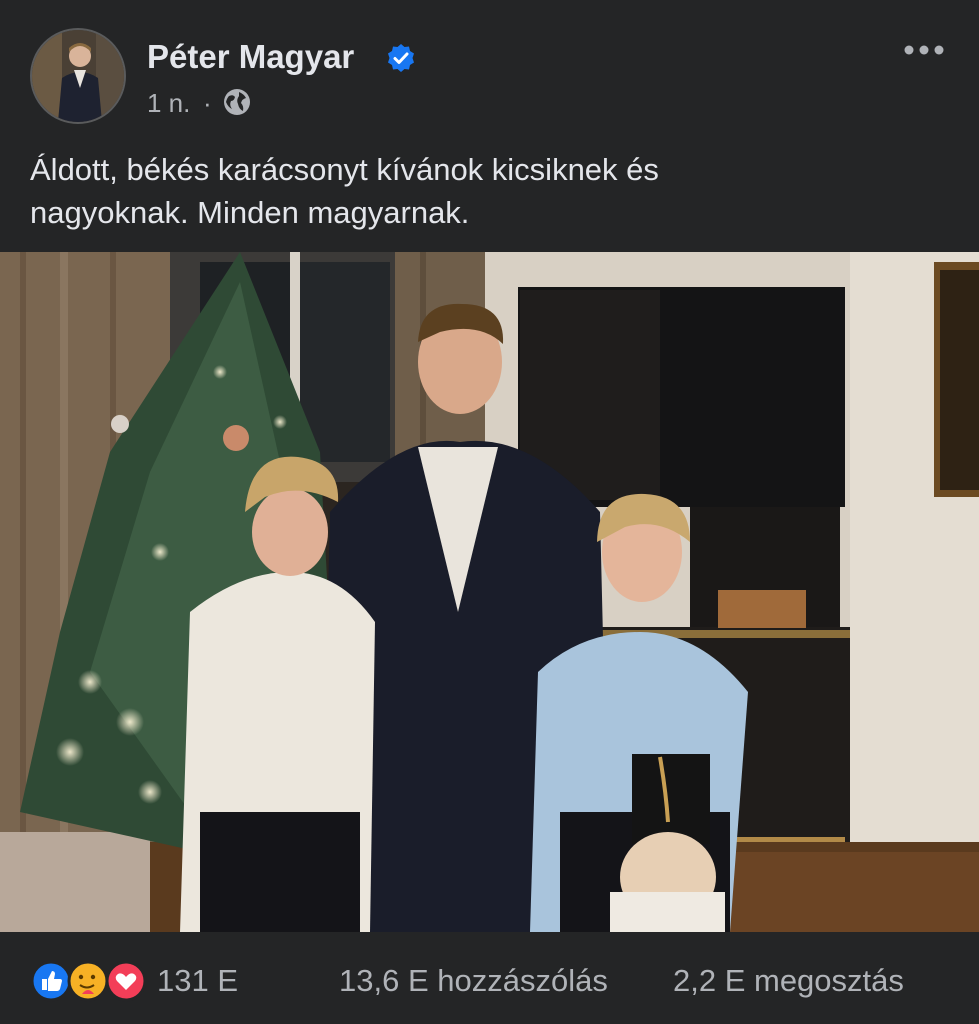  Describe the element at coordinates (401, 58) in the screenshot. I see `verified-badge-icon` at that location.